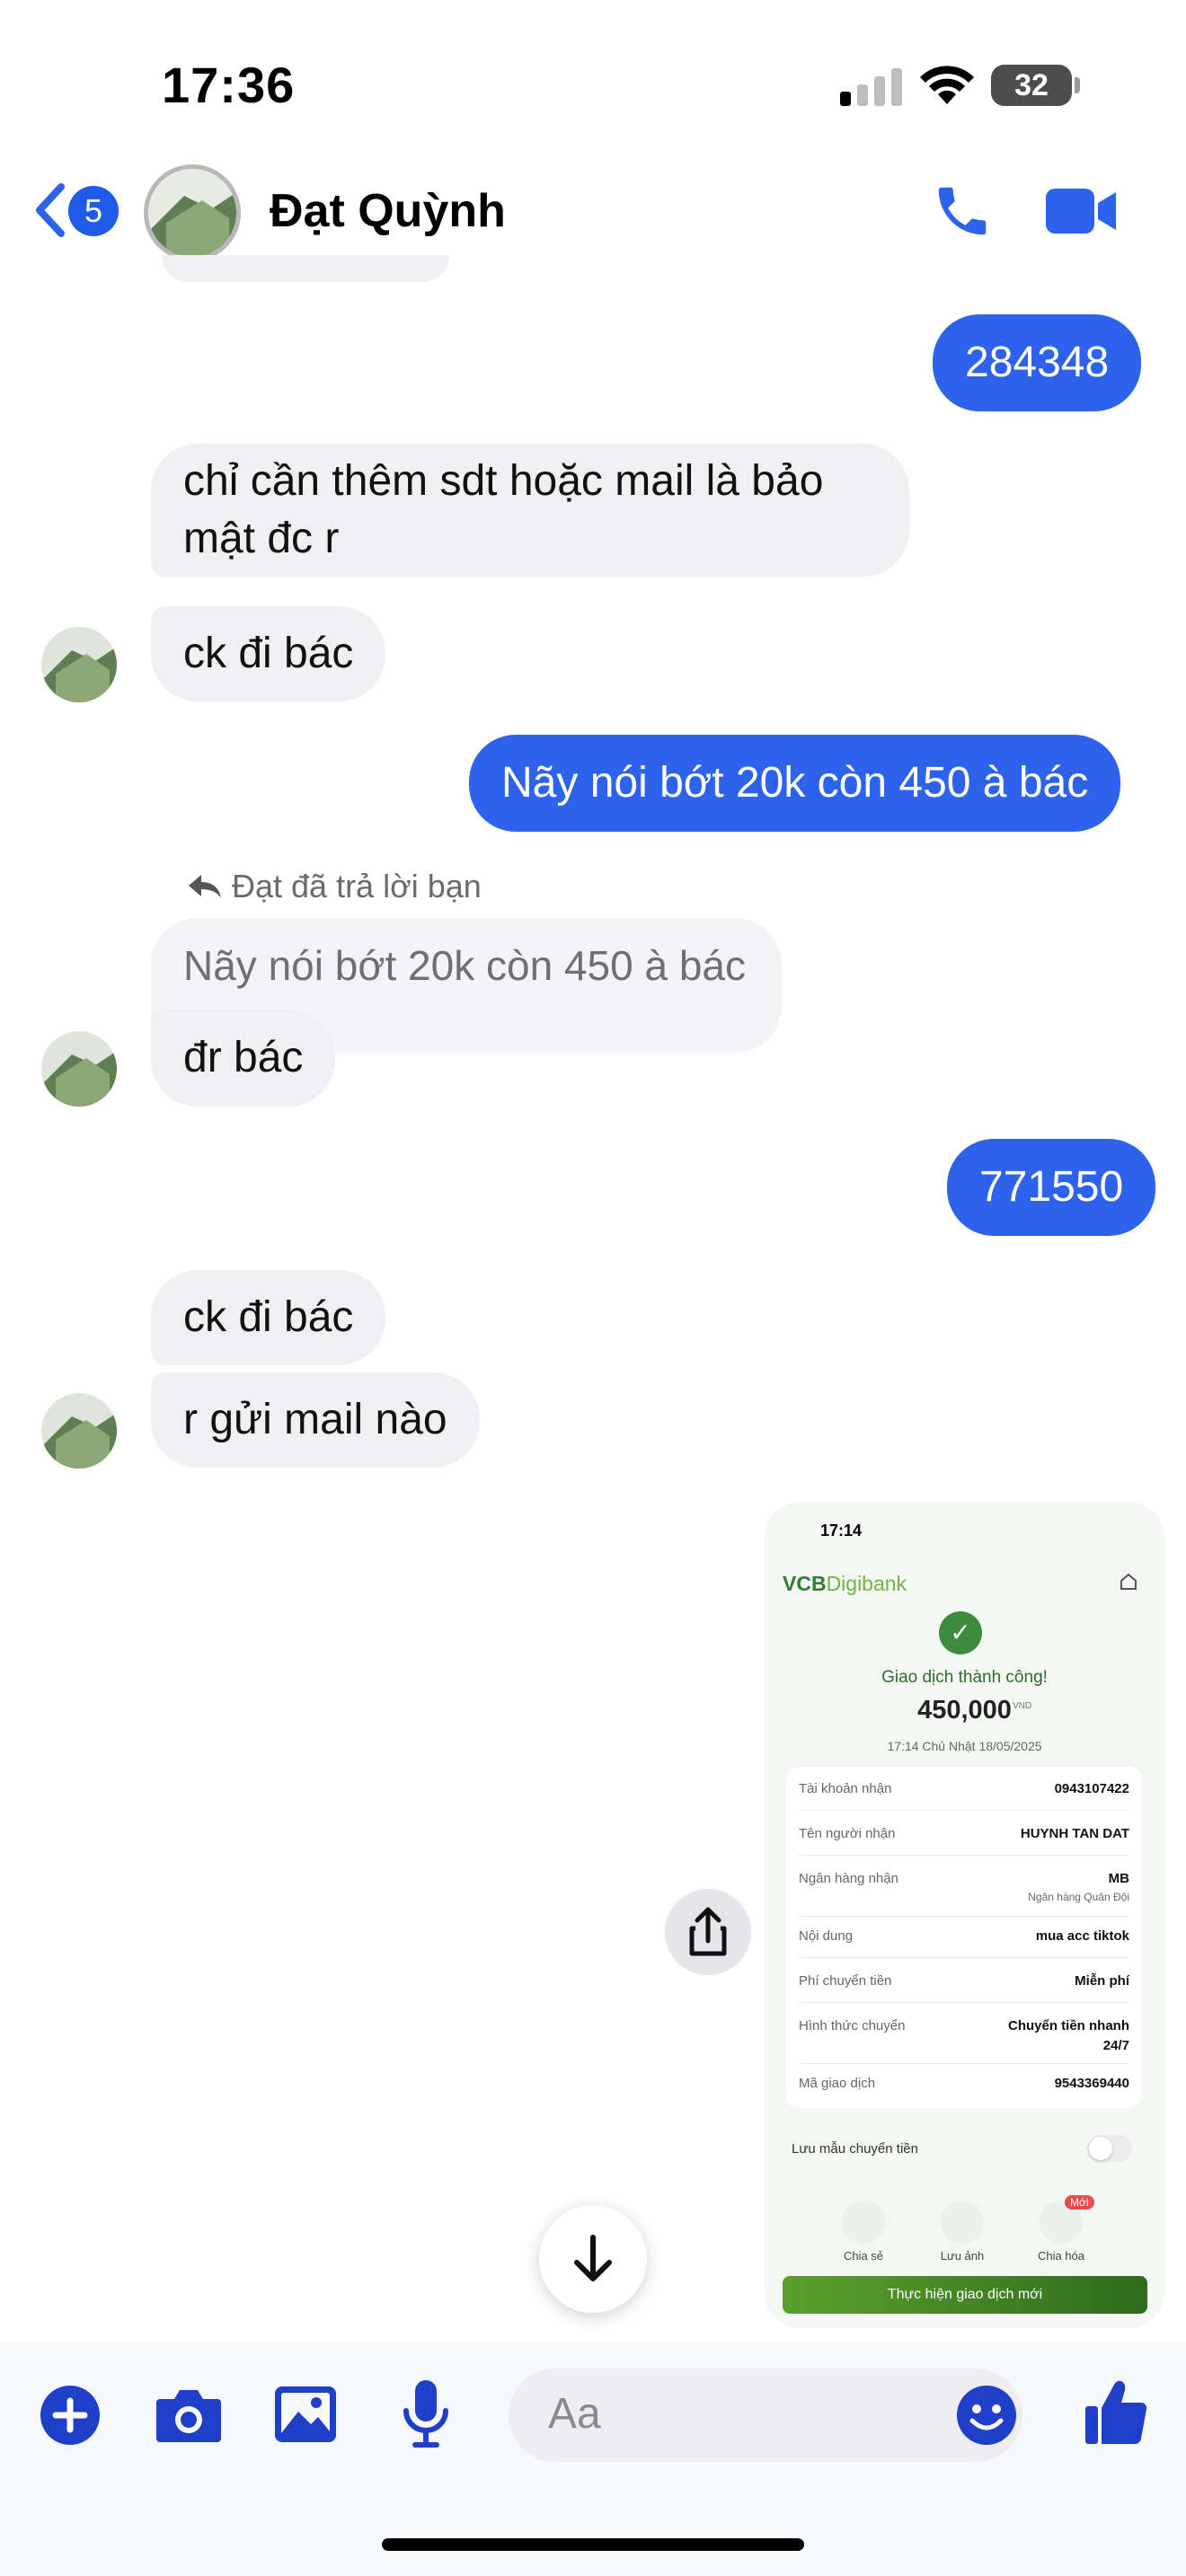  What do you see at coordinates (986, 2415) in the screenshot?
I see `emoji-icon` at bounding box center [986, 2415].